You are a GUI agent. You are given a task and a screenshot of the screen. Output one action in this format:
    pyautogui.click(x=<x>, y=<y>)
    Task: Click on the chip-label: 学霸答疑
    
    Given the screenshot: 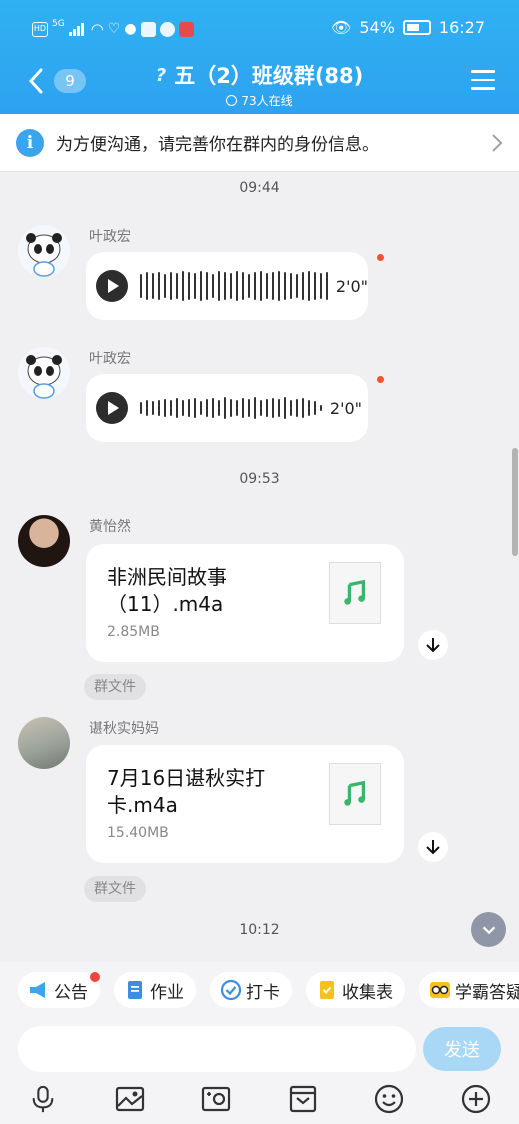 What is the action you would take?
    pyautogui.click(x=487, y=992)
    